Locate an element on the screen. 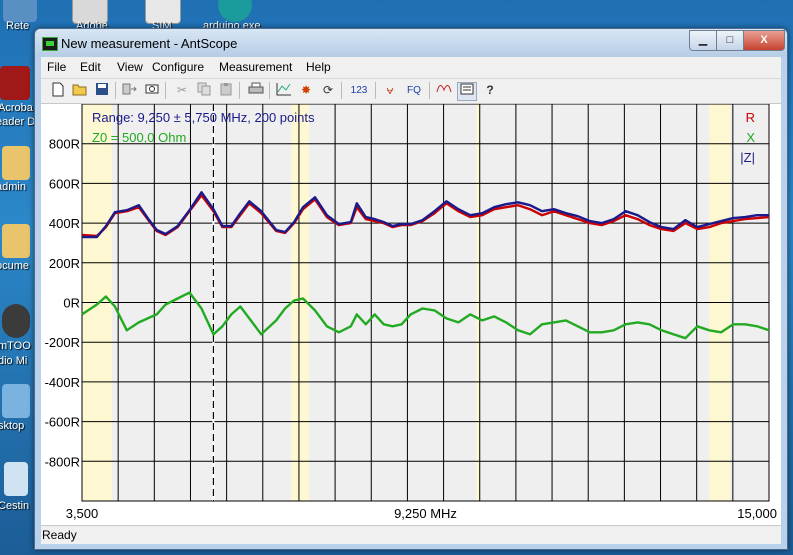 This screenshot has width=793, height=555. status-text: Ready is located at coordinates (59, 535).